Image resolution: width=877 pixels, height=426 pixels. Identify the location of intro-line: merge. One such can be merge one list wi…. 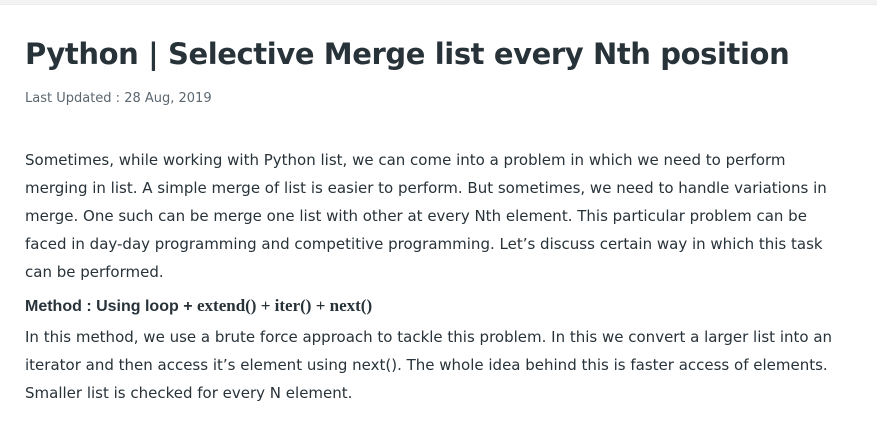
(416, 216).